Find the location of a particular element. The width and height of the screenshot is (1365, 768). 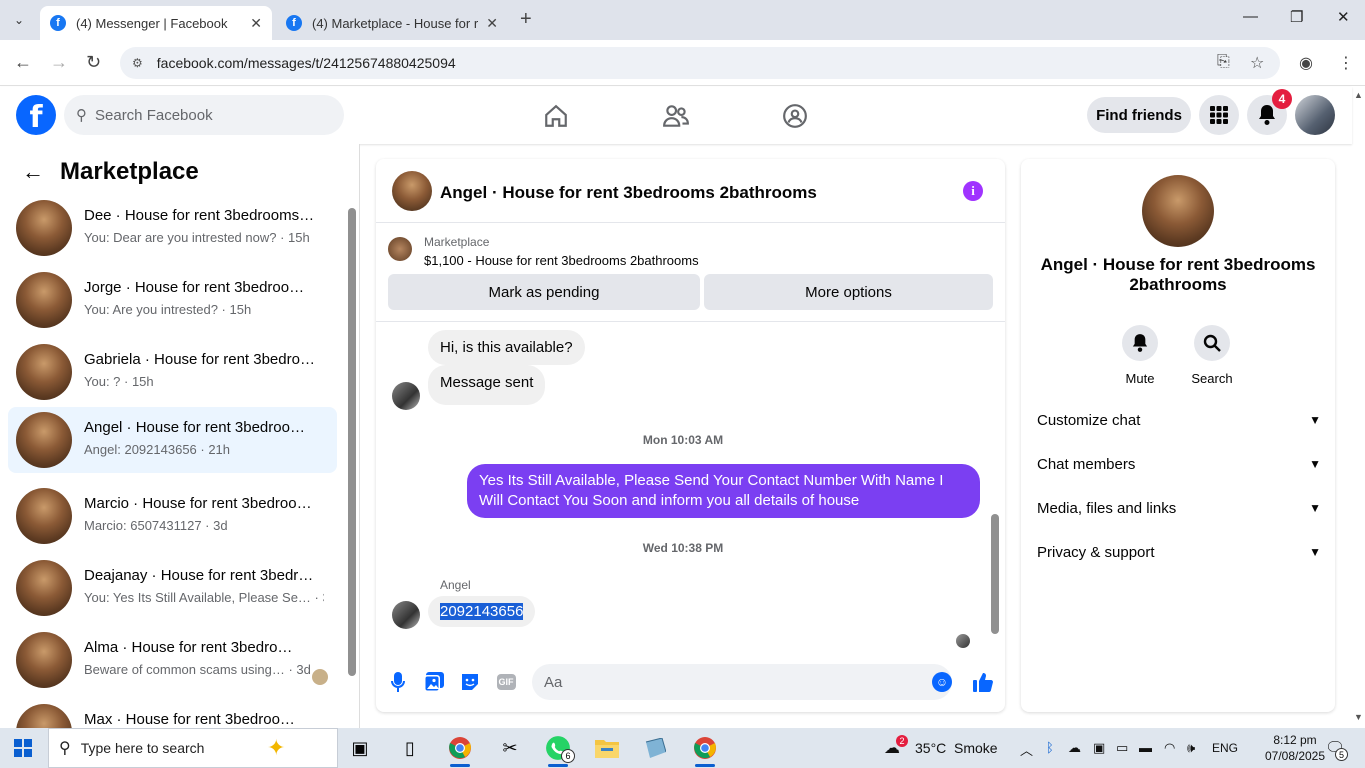

facebook-logo-icon: f is located at coordinates (36, 115).